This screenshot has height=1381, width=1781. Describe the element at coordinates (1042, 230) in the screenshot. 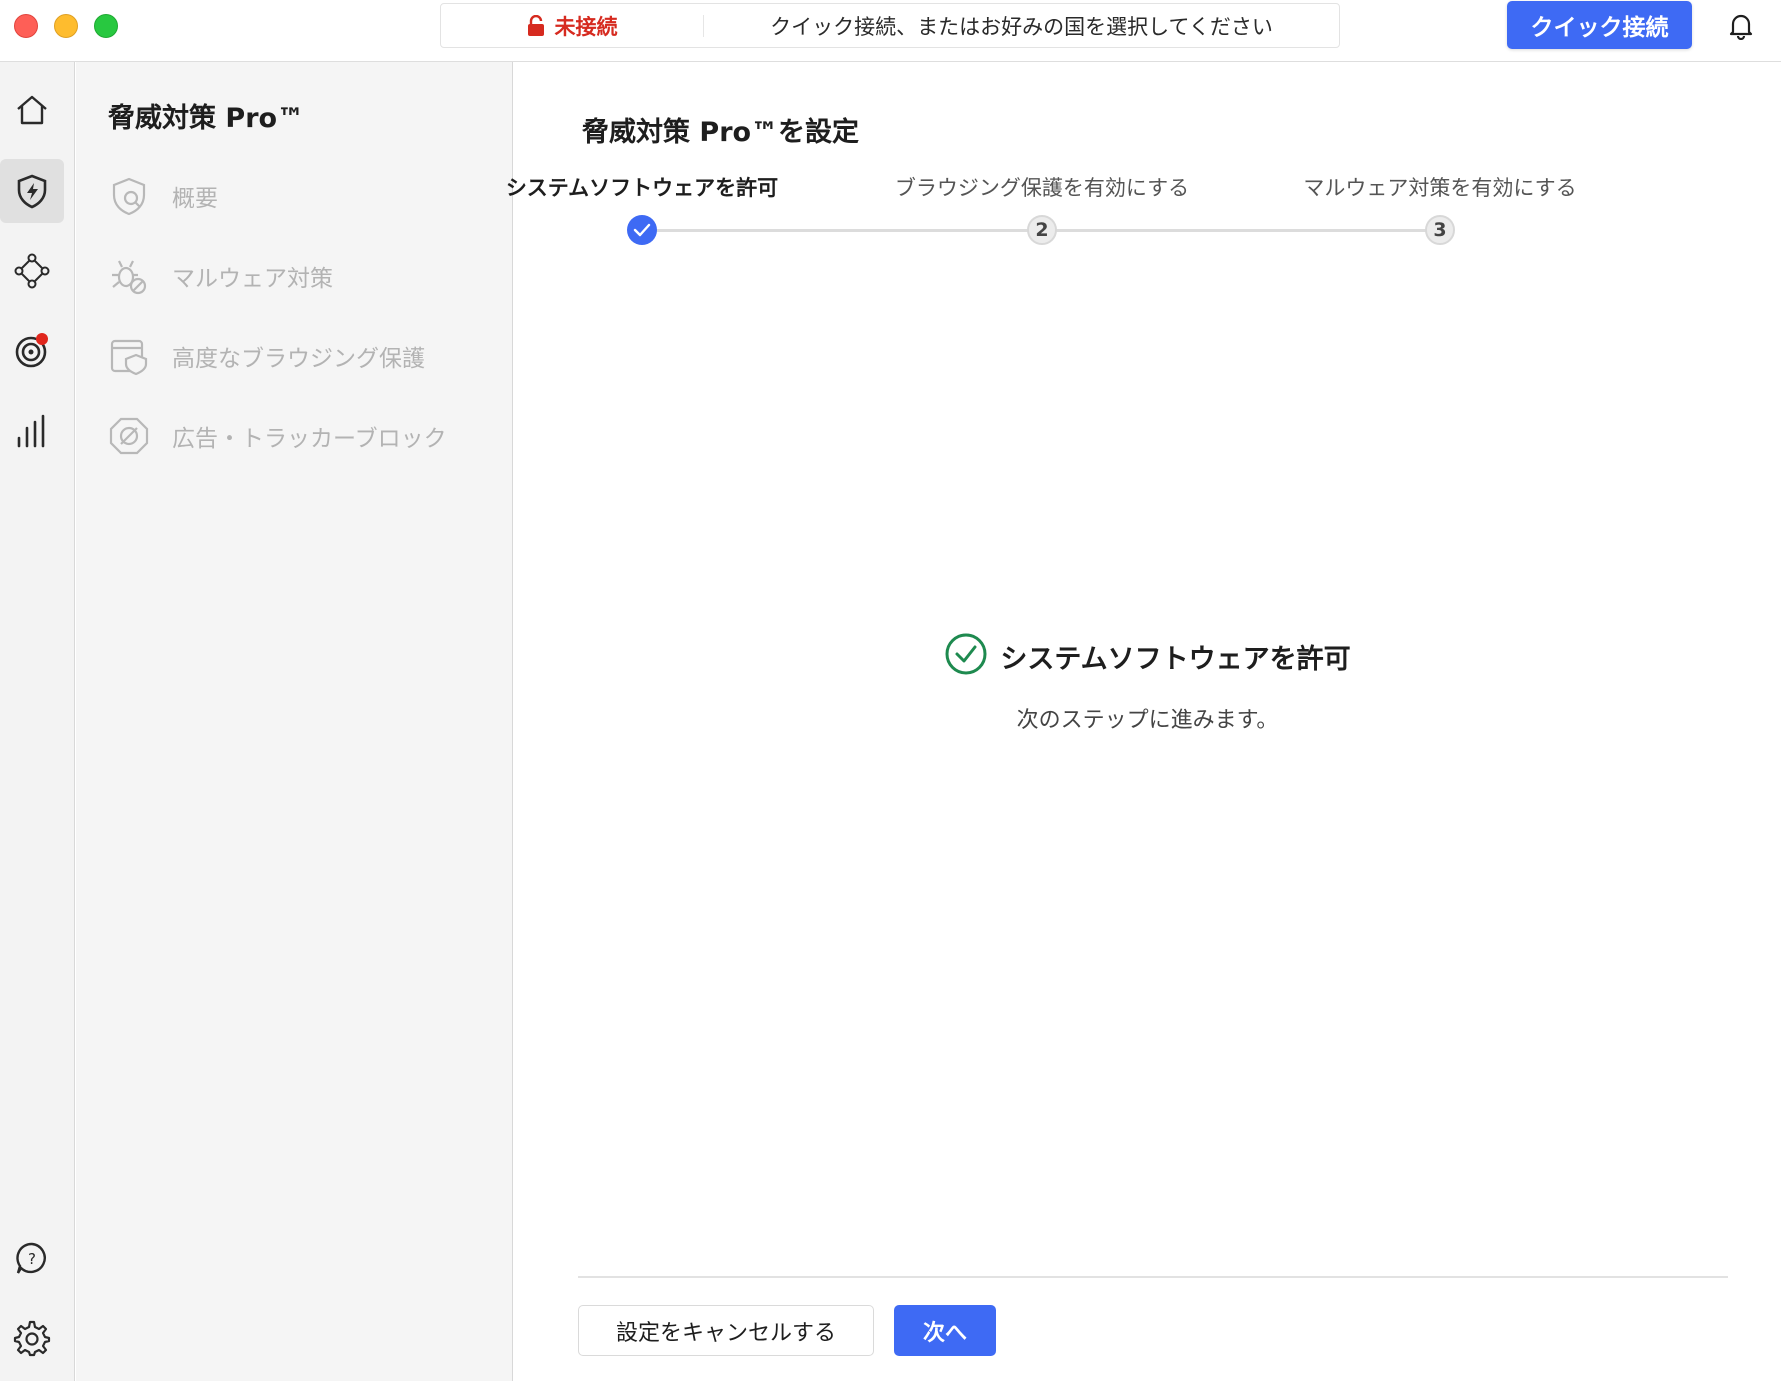

I see `step-2-number: 2` at that location.